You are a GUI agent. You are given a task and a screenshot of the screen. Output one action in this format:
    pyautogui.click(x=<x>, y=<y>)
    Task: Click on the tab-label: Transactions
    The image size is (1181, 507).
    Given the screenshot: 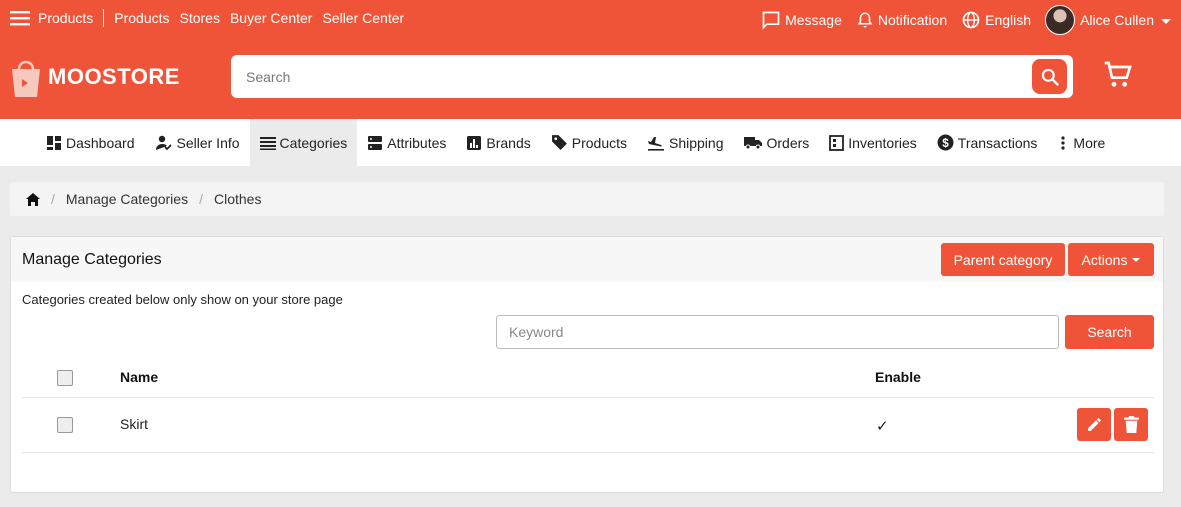 What is the action you would take?
    pyautogui.click(x=997, y=142)
    